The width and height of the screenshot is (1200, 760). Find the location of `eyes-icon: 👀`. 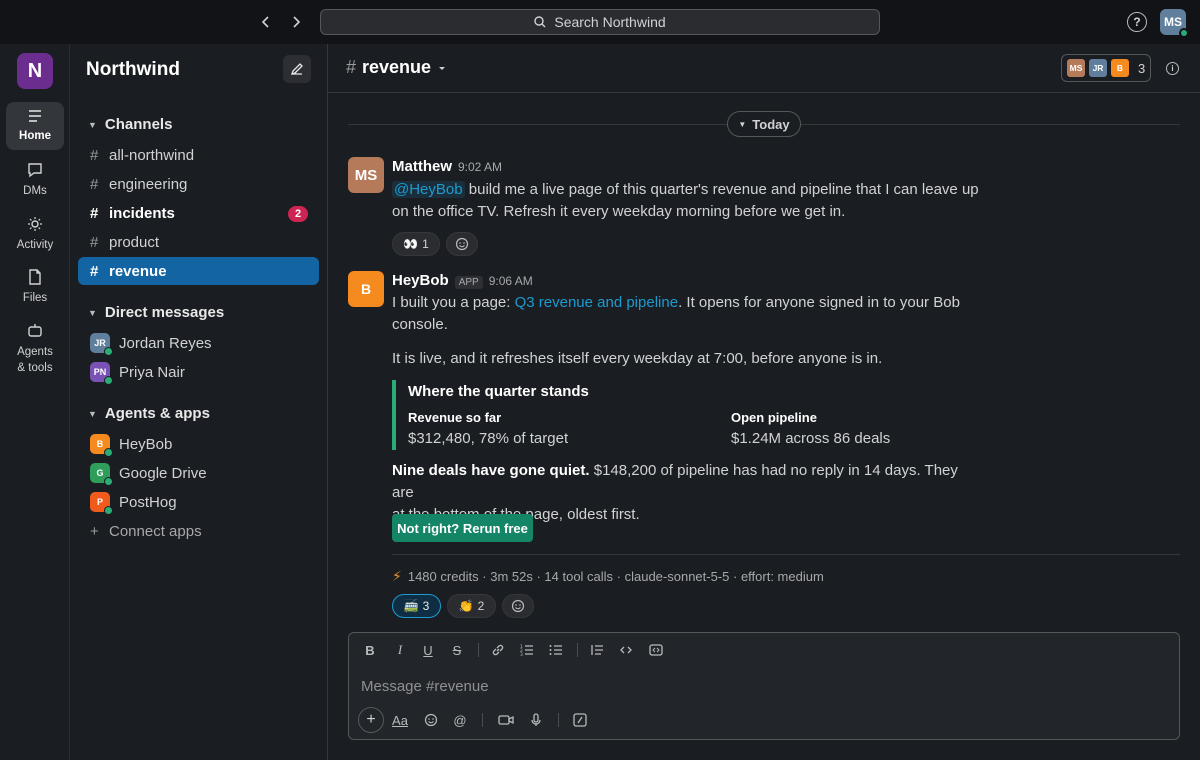

eyes-icon: 👀 is located at coordinates (411, 244).